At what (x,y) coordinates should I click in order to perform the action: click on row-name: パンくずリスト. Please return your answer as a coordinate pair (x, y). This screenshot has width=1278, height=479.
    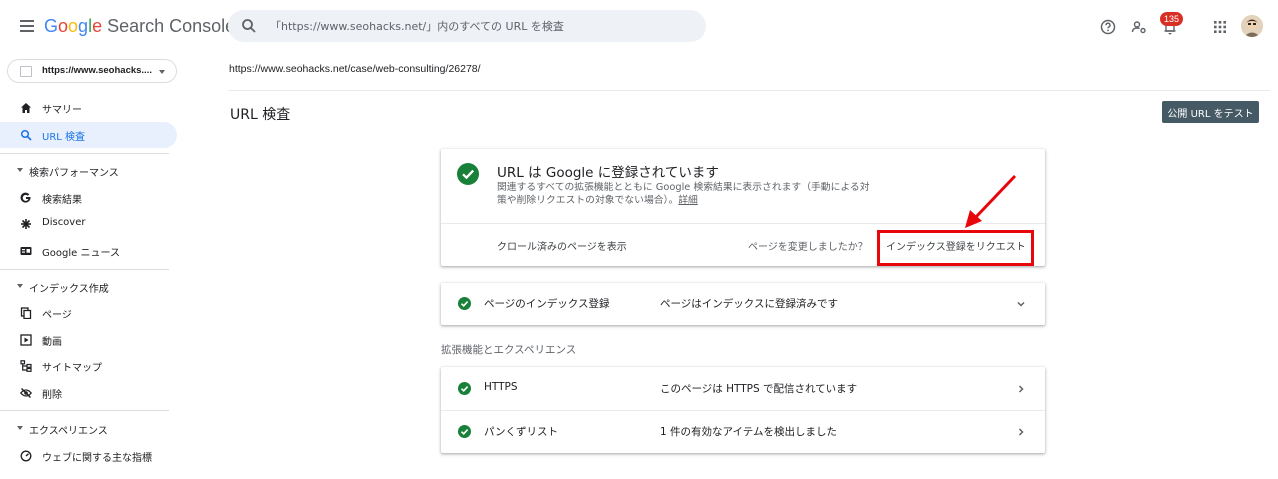
    Looking at the image, I should click on (521, 432).